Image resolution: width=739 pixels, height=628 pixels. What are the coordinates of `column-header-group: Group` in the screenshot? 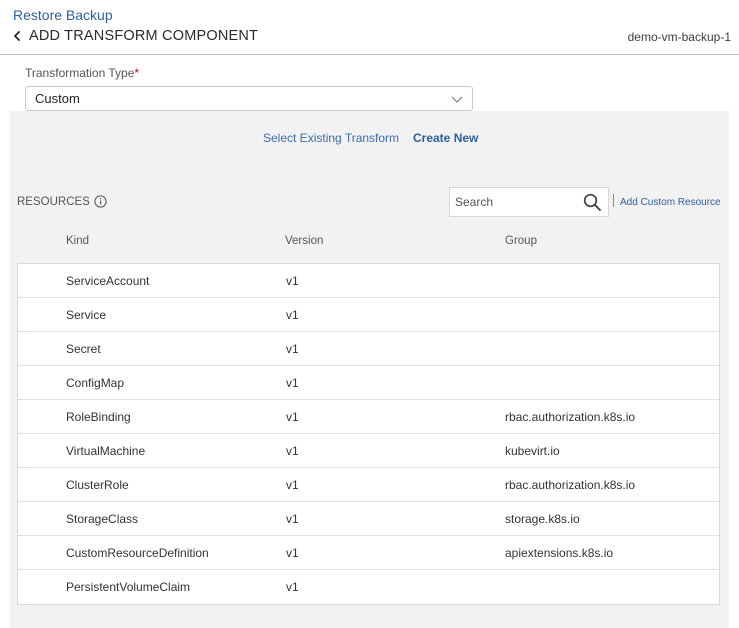 It's located at (521, 241).